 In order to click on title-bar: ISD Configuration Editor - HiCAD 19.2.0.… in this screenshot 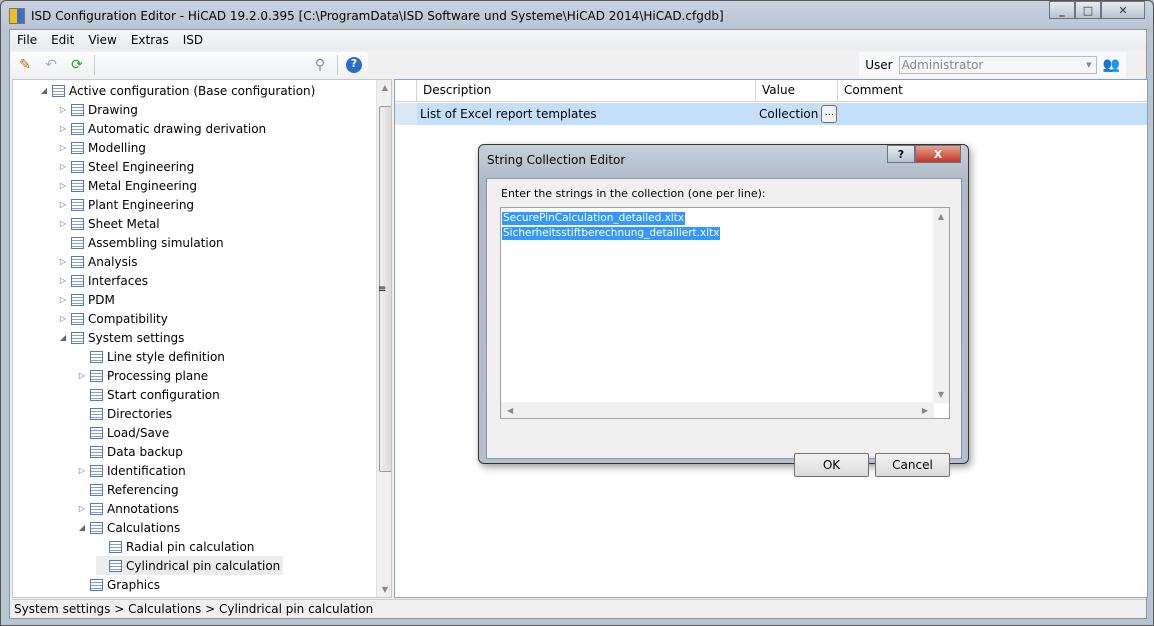, I will do `click(366, 16)`.